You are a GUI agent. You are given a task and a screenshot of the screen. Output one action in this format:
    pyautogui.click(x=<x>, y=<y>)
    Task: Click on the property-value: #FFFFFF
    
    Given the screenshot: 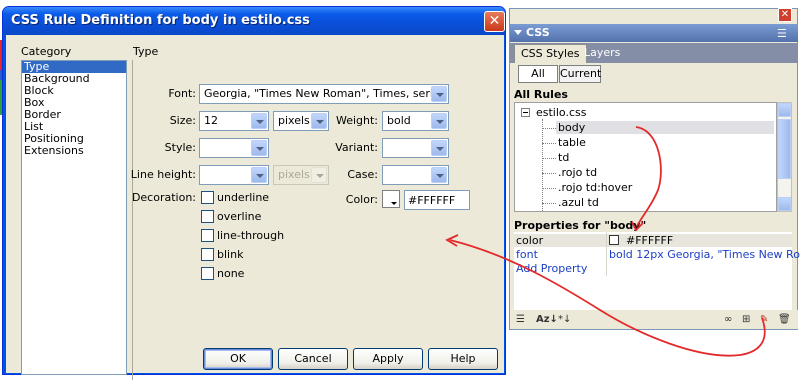 What is the action you would take?
    pyautogui.click(x=650, y=240)
    